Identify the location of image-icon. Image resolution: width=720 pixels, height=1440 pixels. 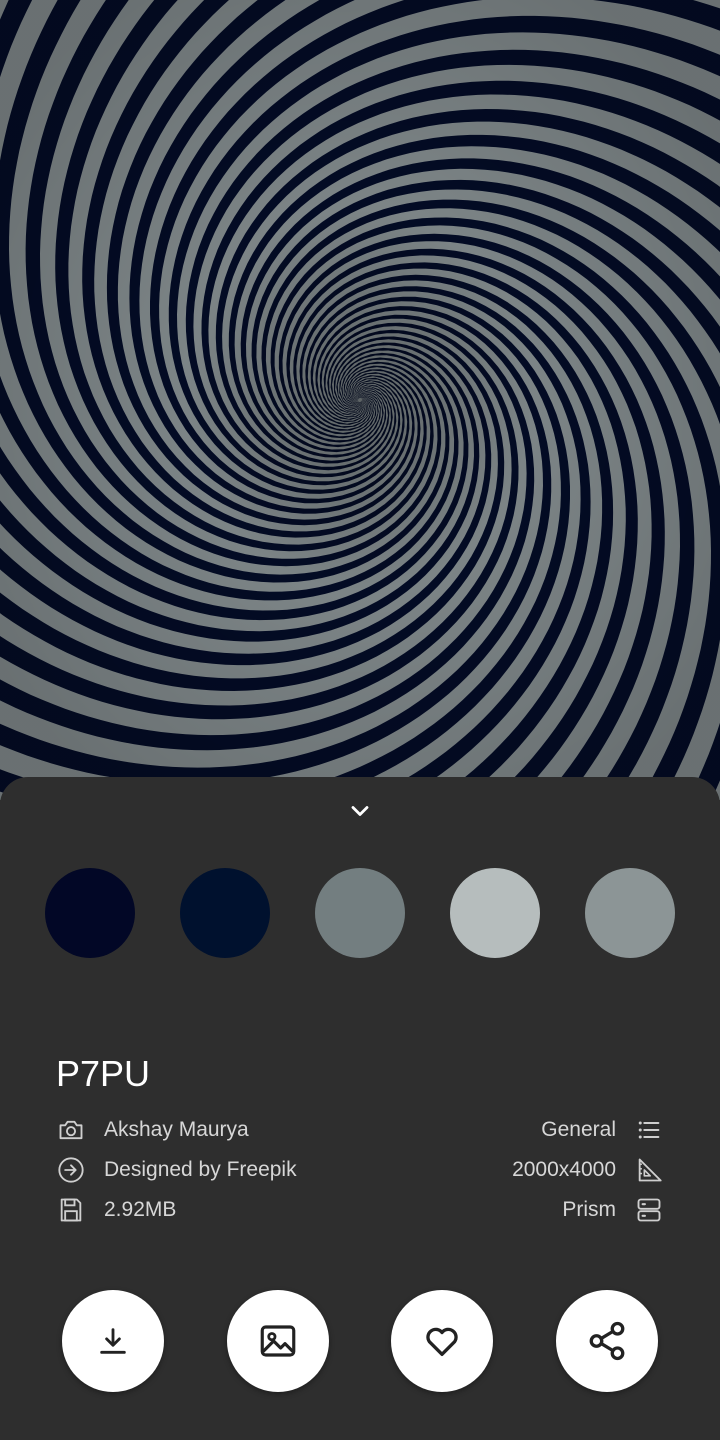
(278, 1341).